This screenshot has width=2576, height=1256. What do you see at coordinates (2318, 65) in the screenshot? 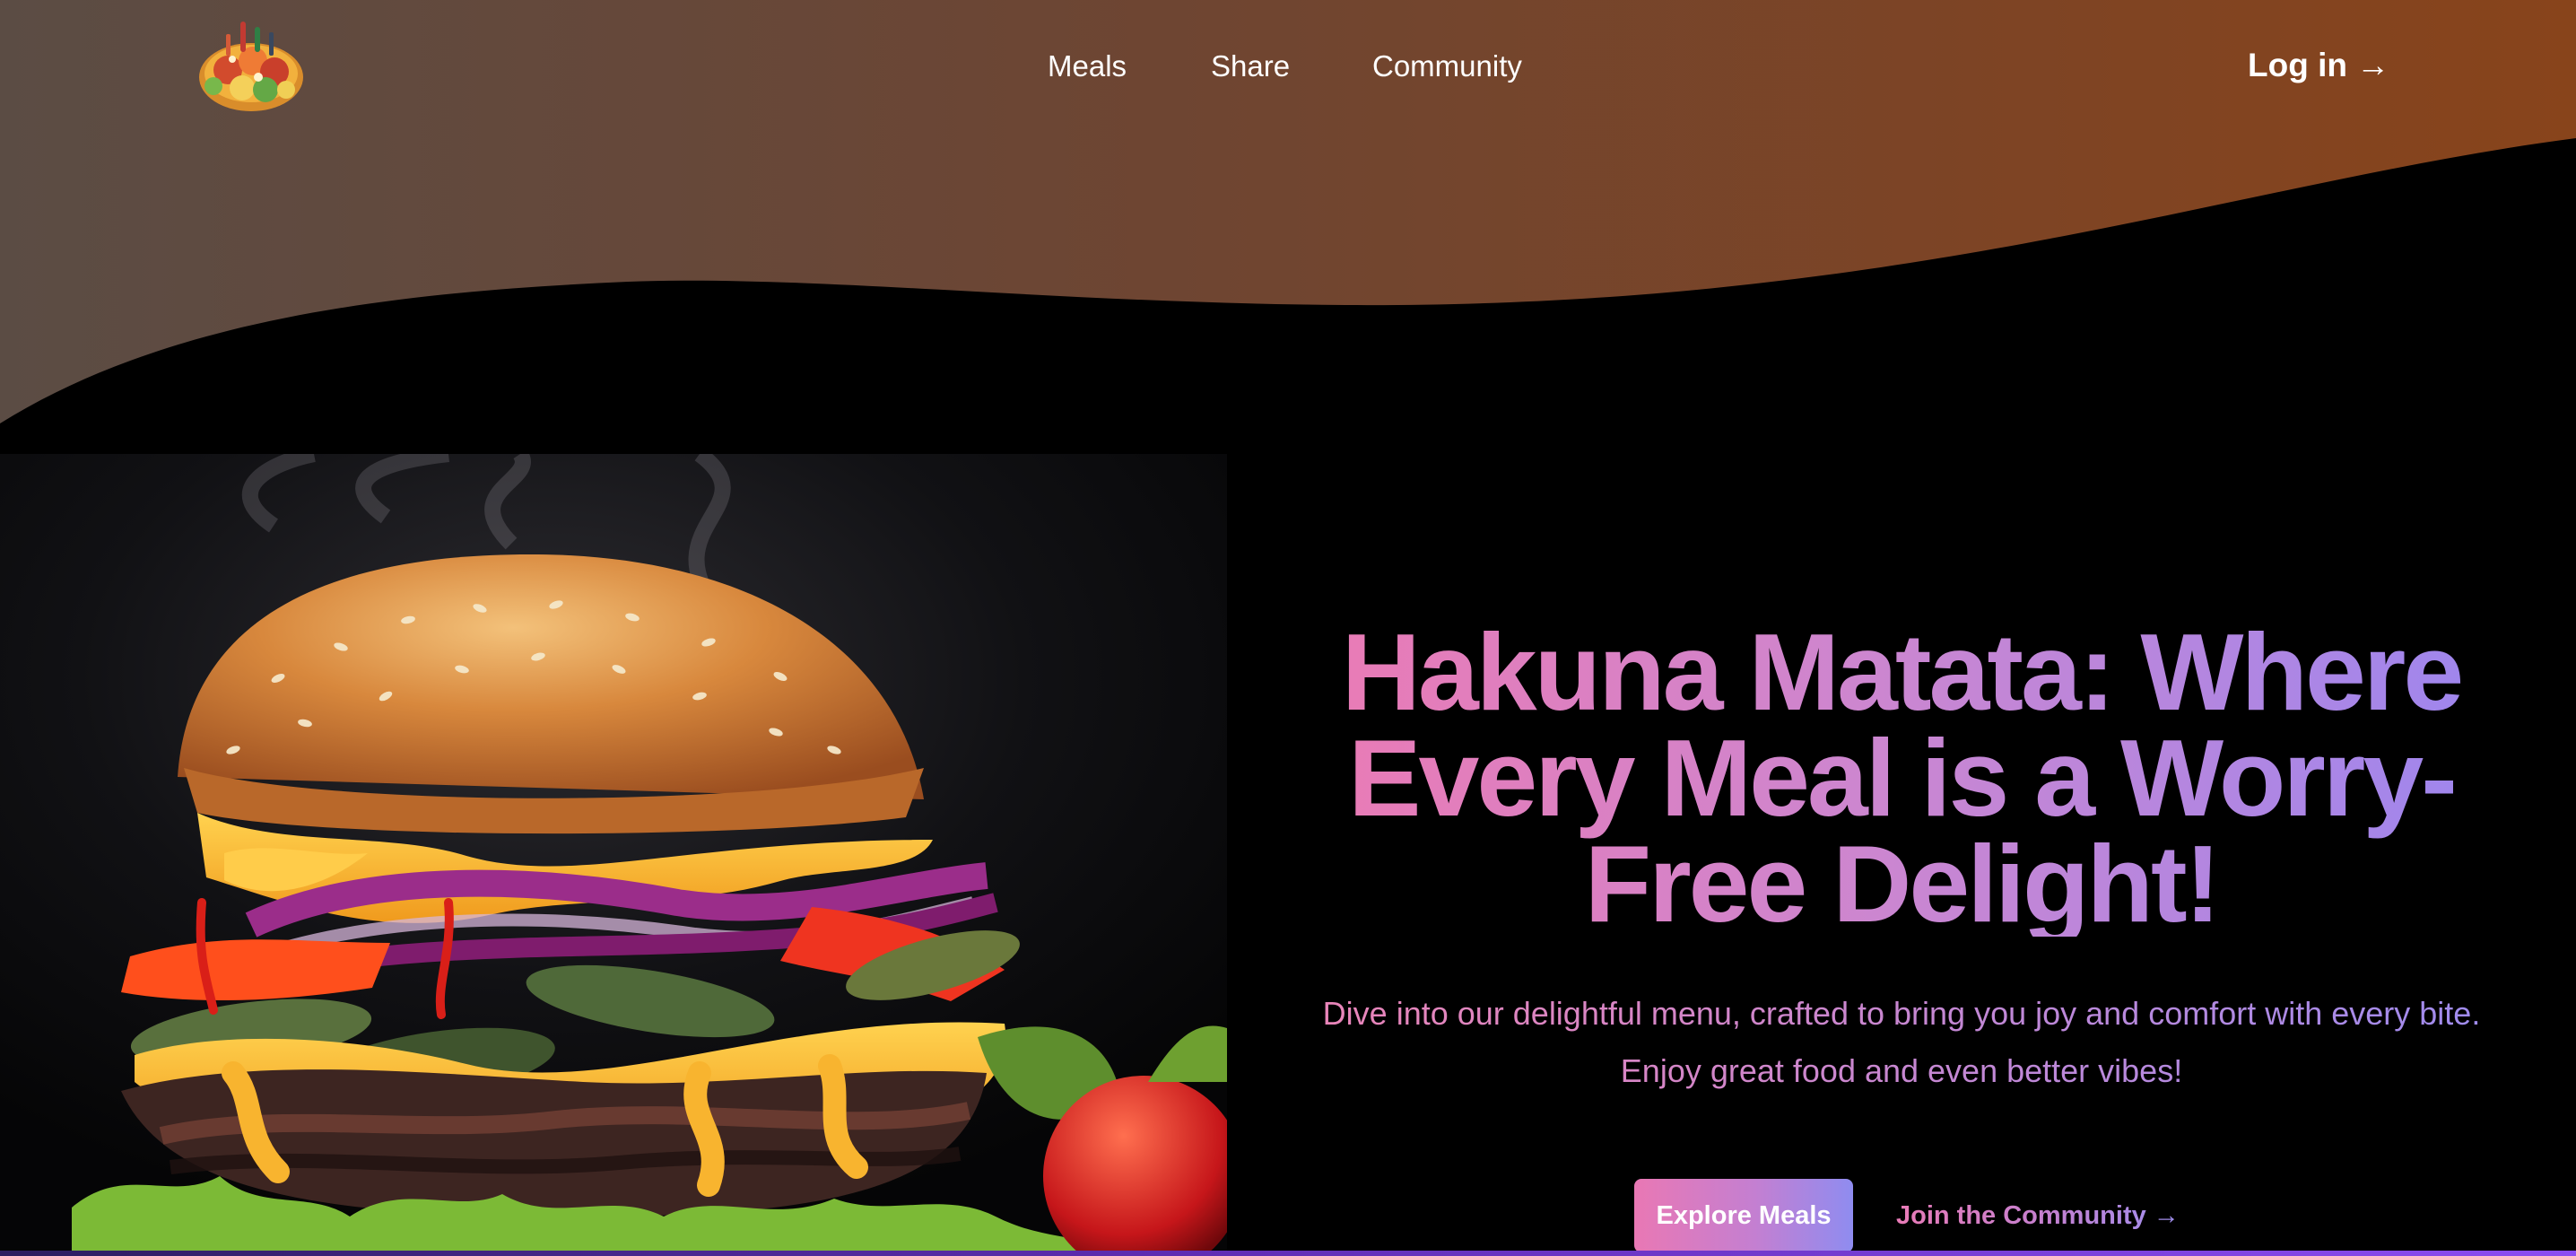
I see `login-link: Log in →` at bounding box center [2318, 65].